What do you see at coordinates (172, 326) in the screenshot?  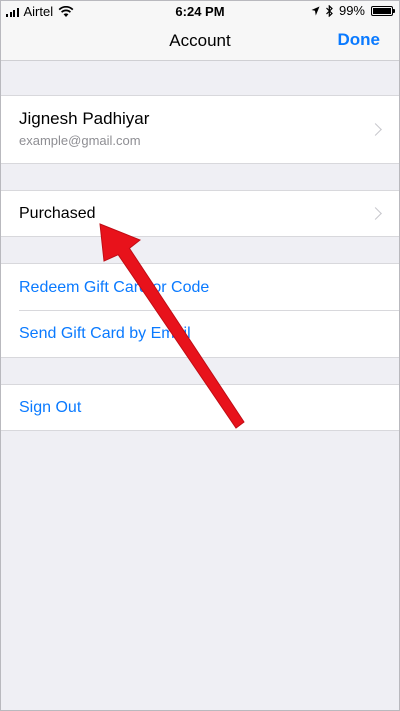 I see `annotation-arrow` at bounding box center [172, 326].